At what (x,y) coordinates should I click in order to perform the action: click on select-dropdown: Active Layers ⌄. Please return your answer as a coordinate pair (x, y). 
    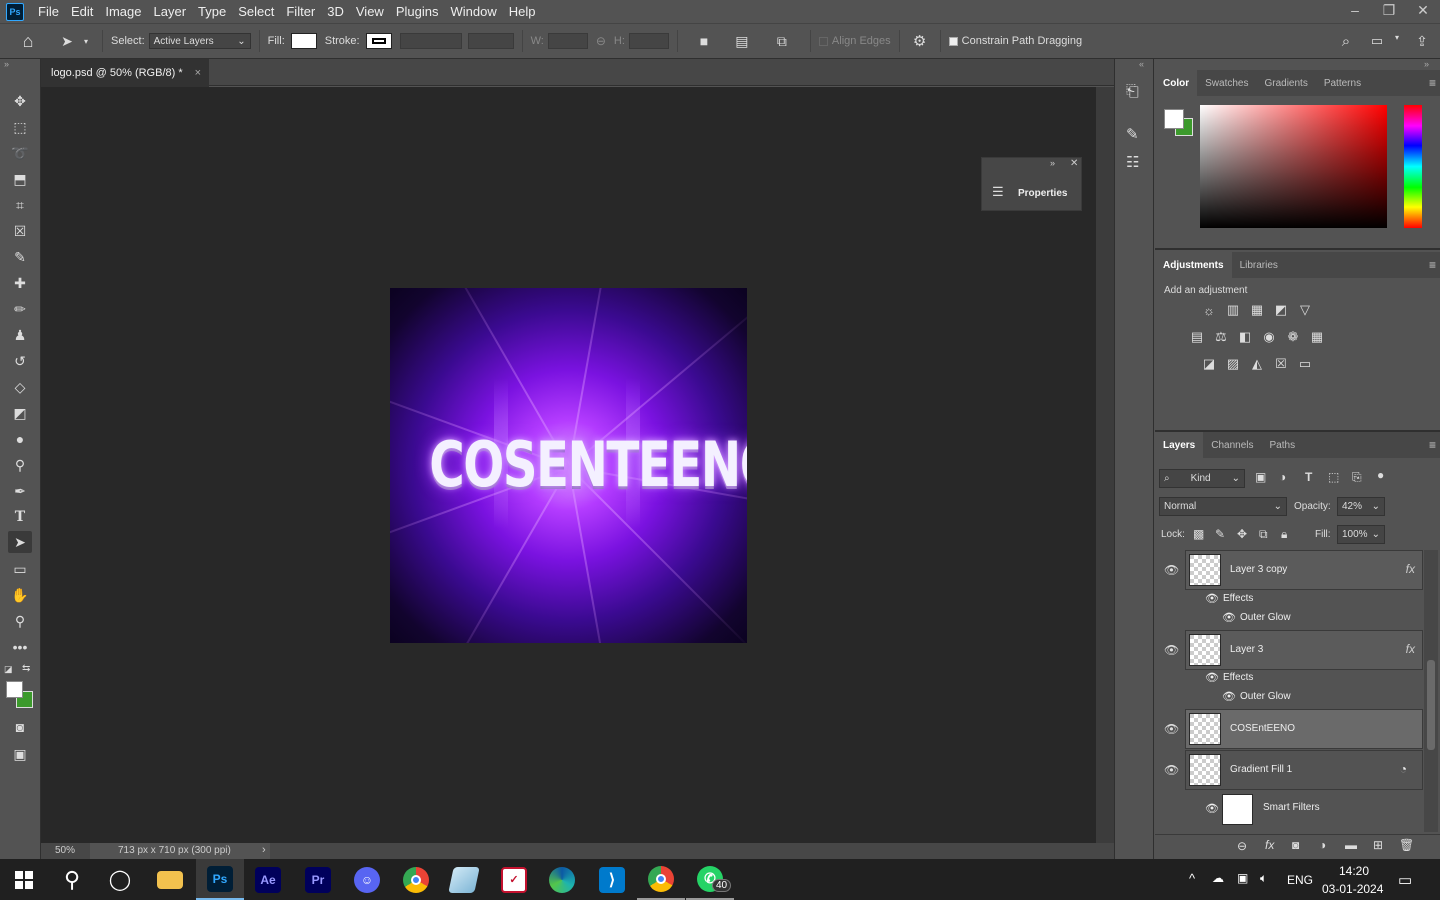
    Looking at the image, I should click on (199, 41).